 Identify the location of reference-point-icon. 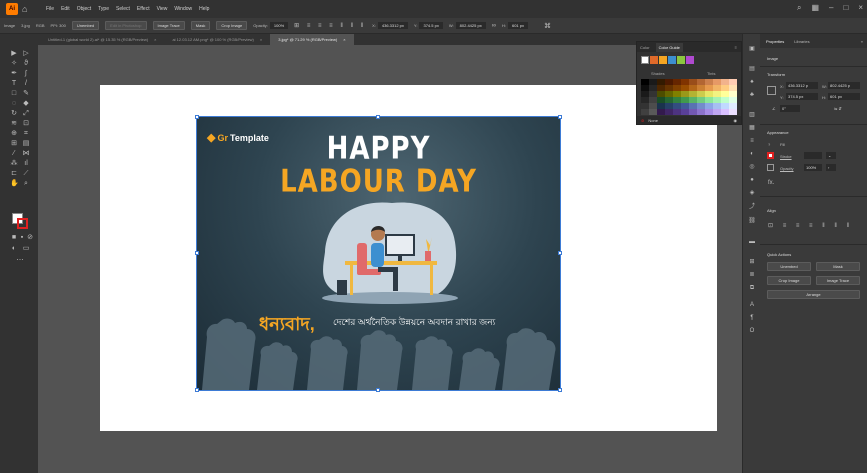
(771, 90).